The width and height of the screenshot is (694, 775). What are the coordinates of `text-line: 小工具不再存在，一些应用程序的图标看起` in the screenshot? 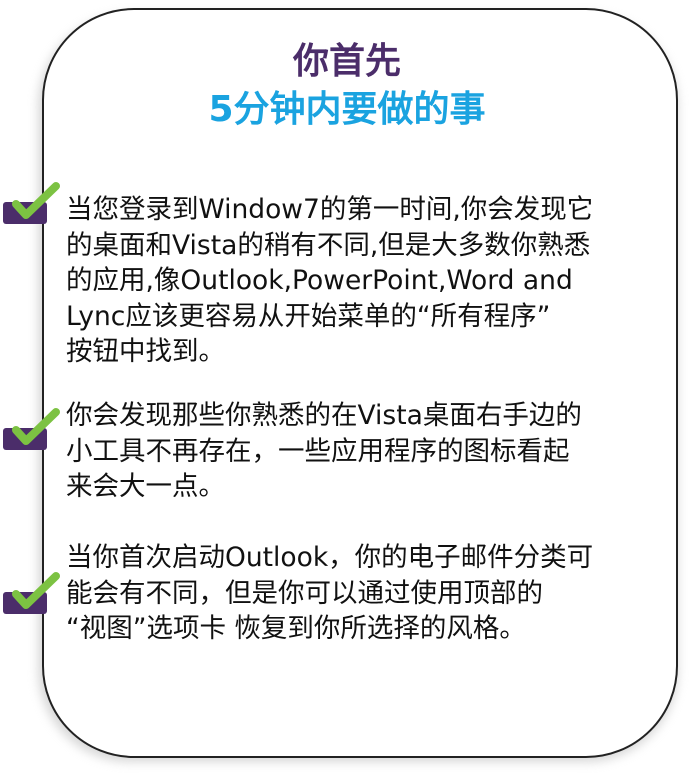 It's located at (318, 451).